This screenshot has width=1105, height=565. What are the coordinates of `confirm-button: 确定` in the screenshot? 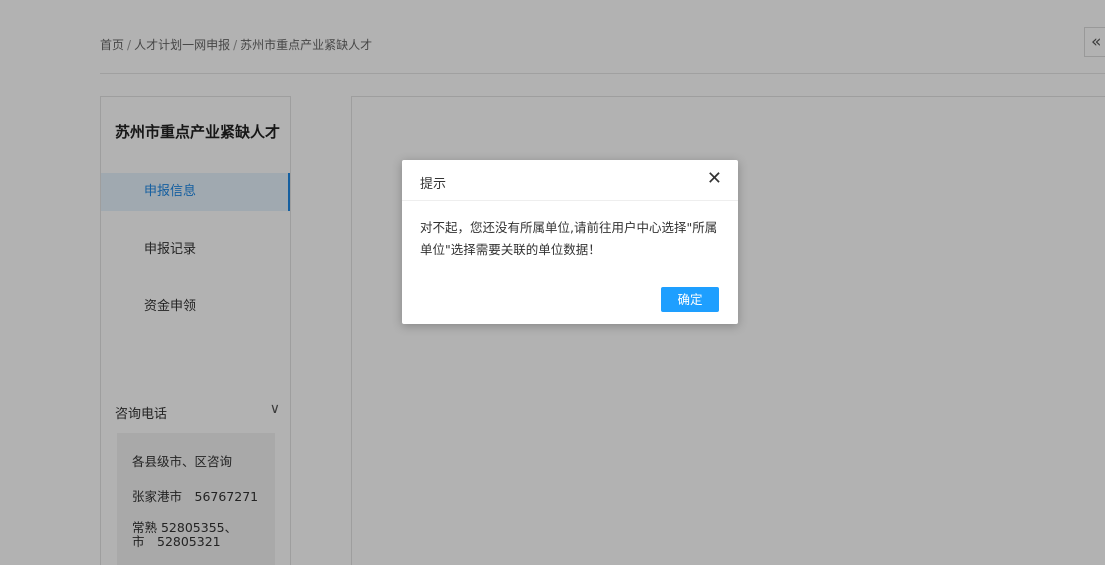 It's located at (690, 299).